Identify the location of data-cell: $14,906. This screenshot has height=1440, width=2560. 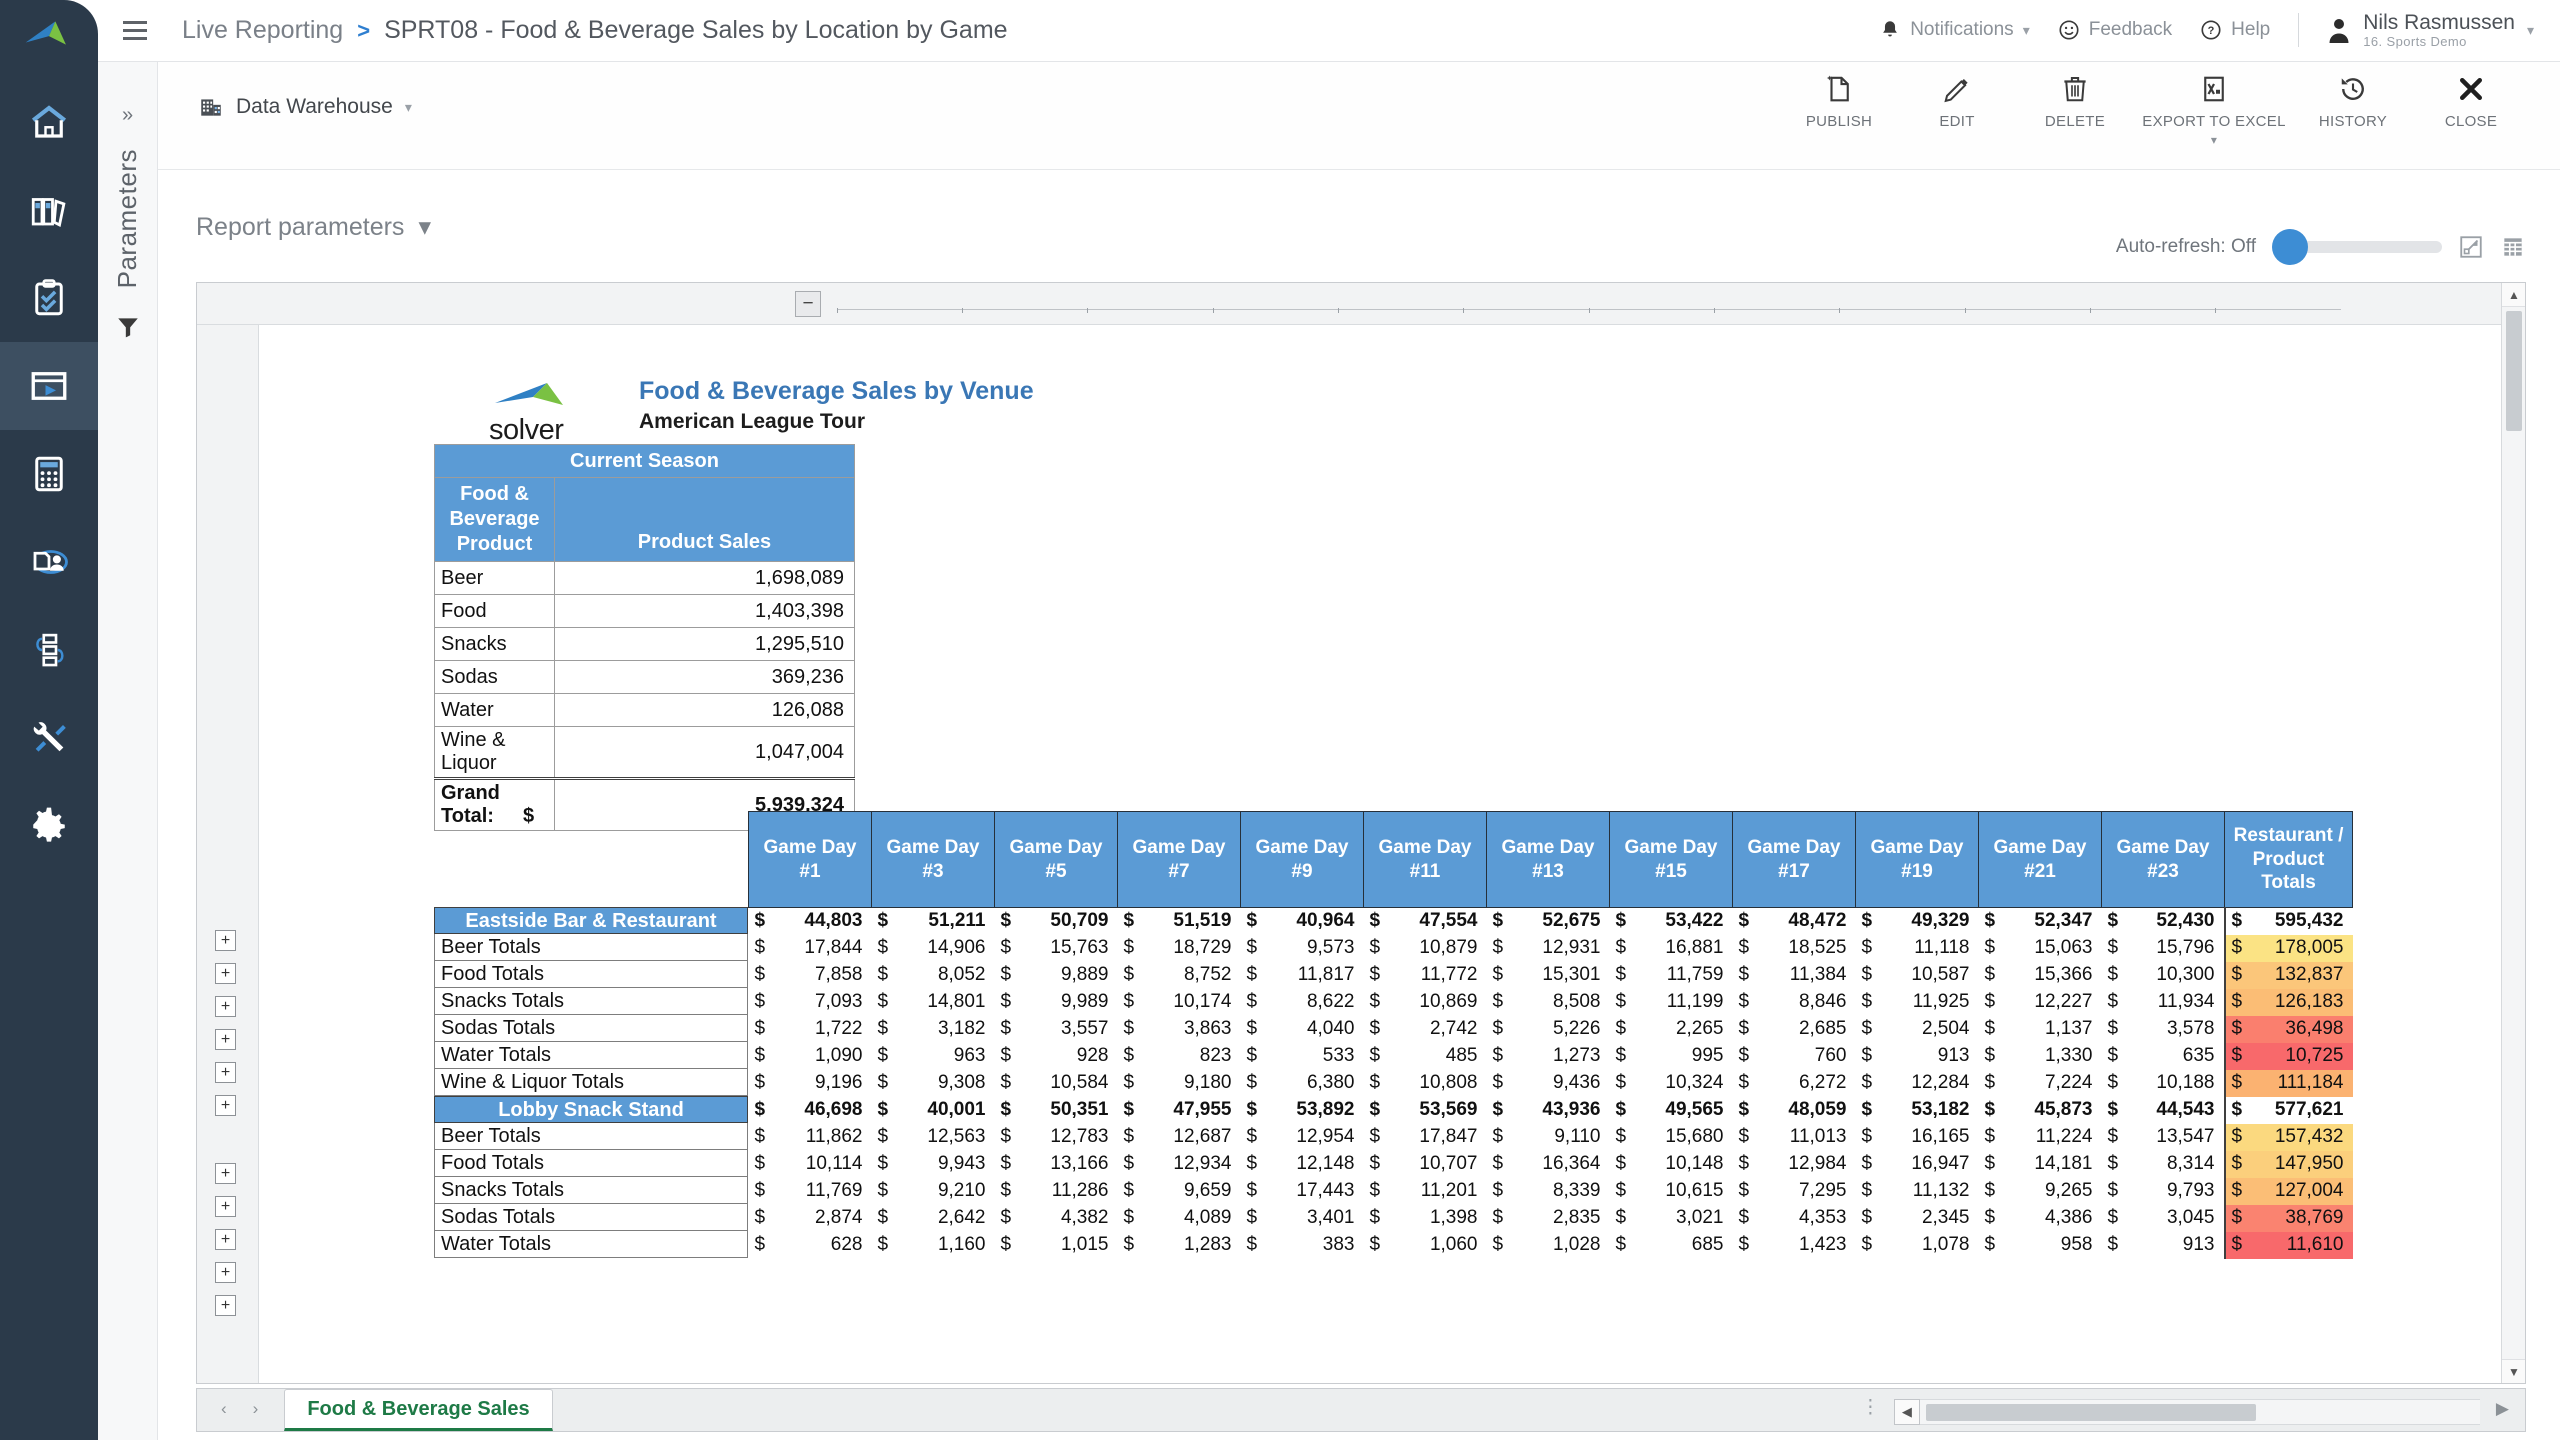
(933, 948).